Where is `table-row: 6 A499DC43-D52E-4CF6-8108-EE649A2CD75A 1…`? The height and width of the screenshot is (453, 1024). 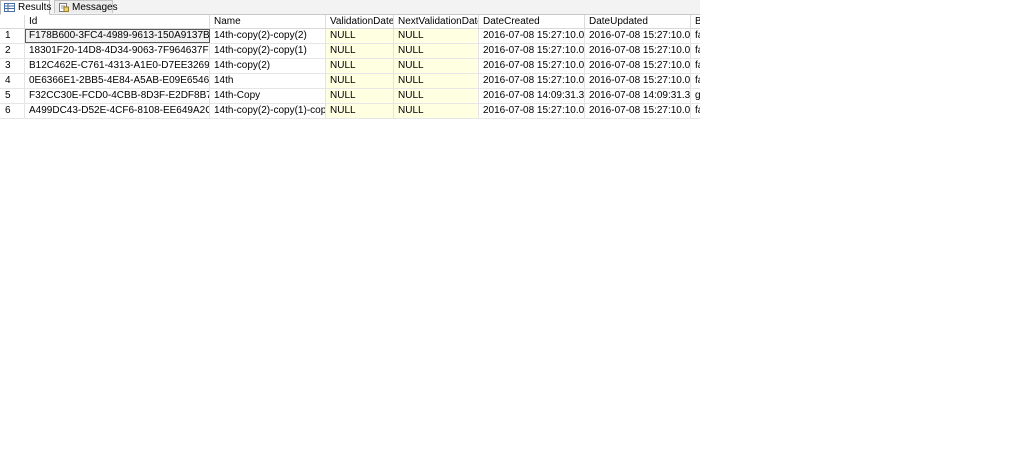 table-row: 6 A499DC43-D52E-4CF6-8108-EE649A2CD75A 1… is located at coordinates (350, 111).